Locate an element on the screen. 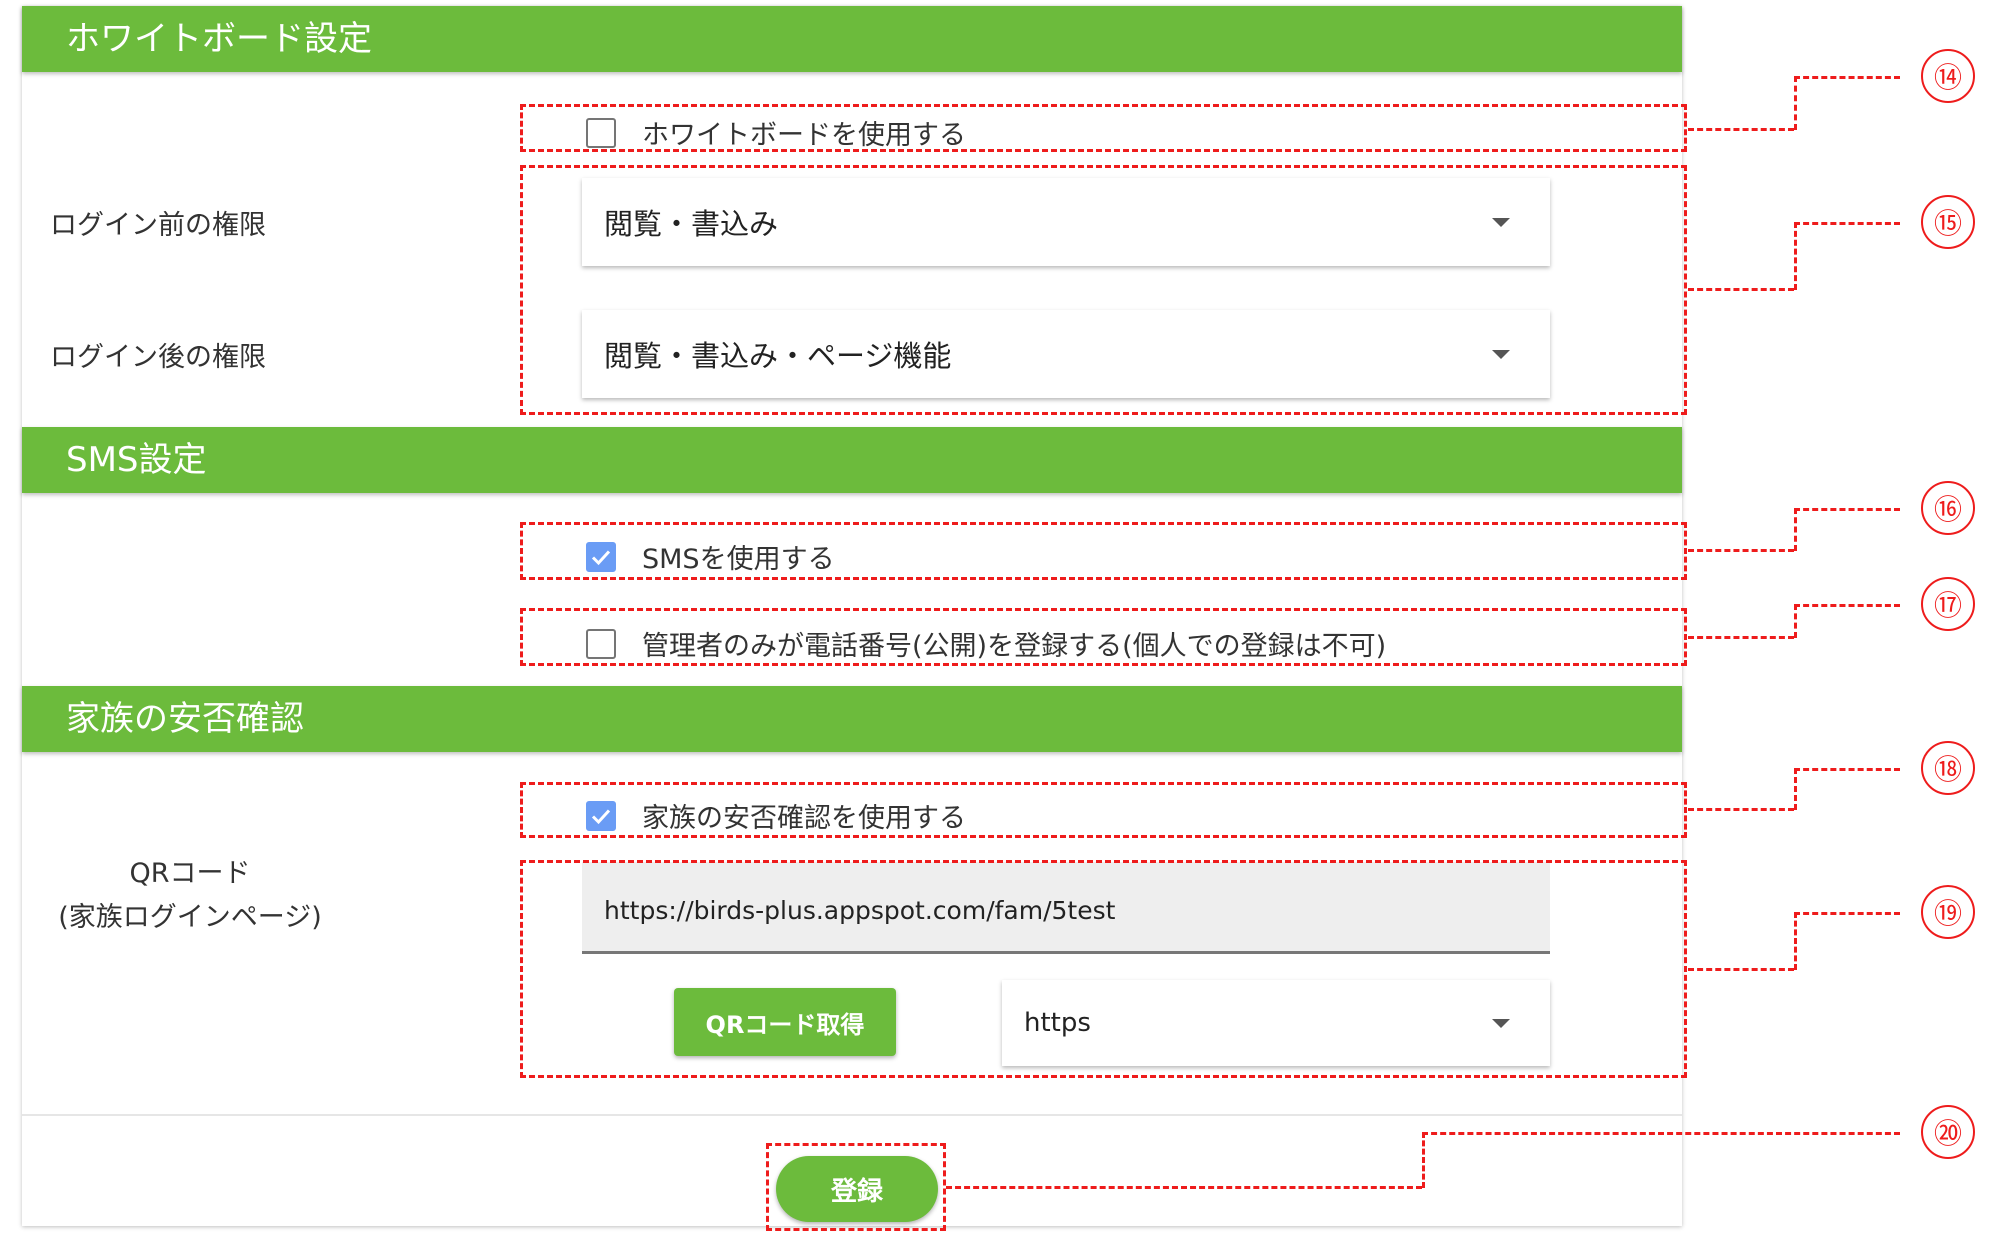 The image size is (2000, 1240). qr-code-label-line1: QRコード is located at coordinates (190, 873).